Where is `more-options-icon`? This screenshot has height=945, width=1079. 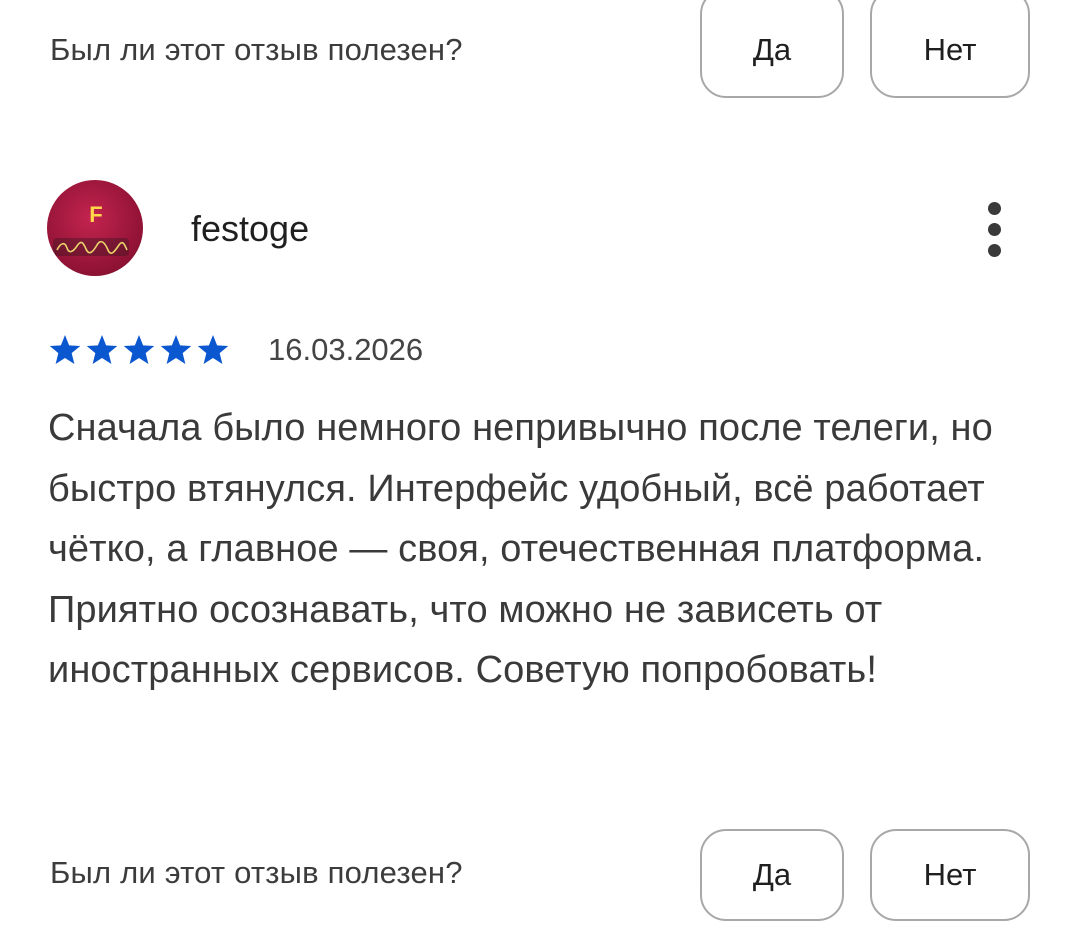
more-options-icon is located at coordinates (995, 229).